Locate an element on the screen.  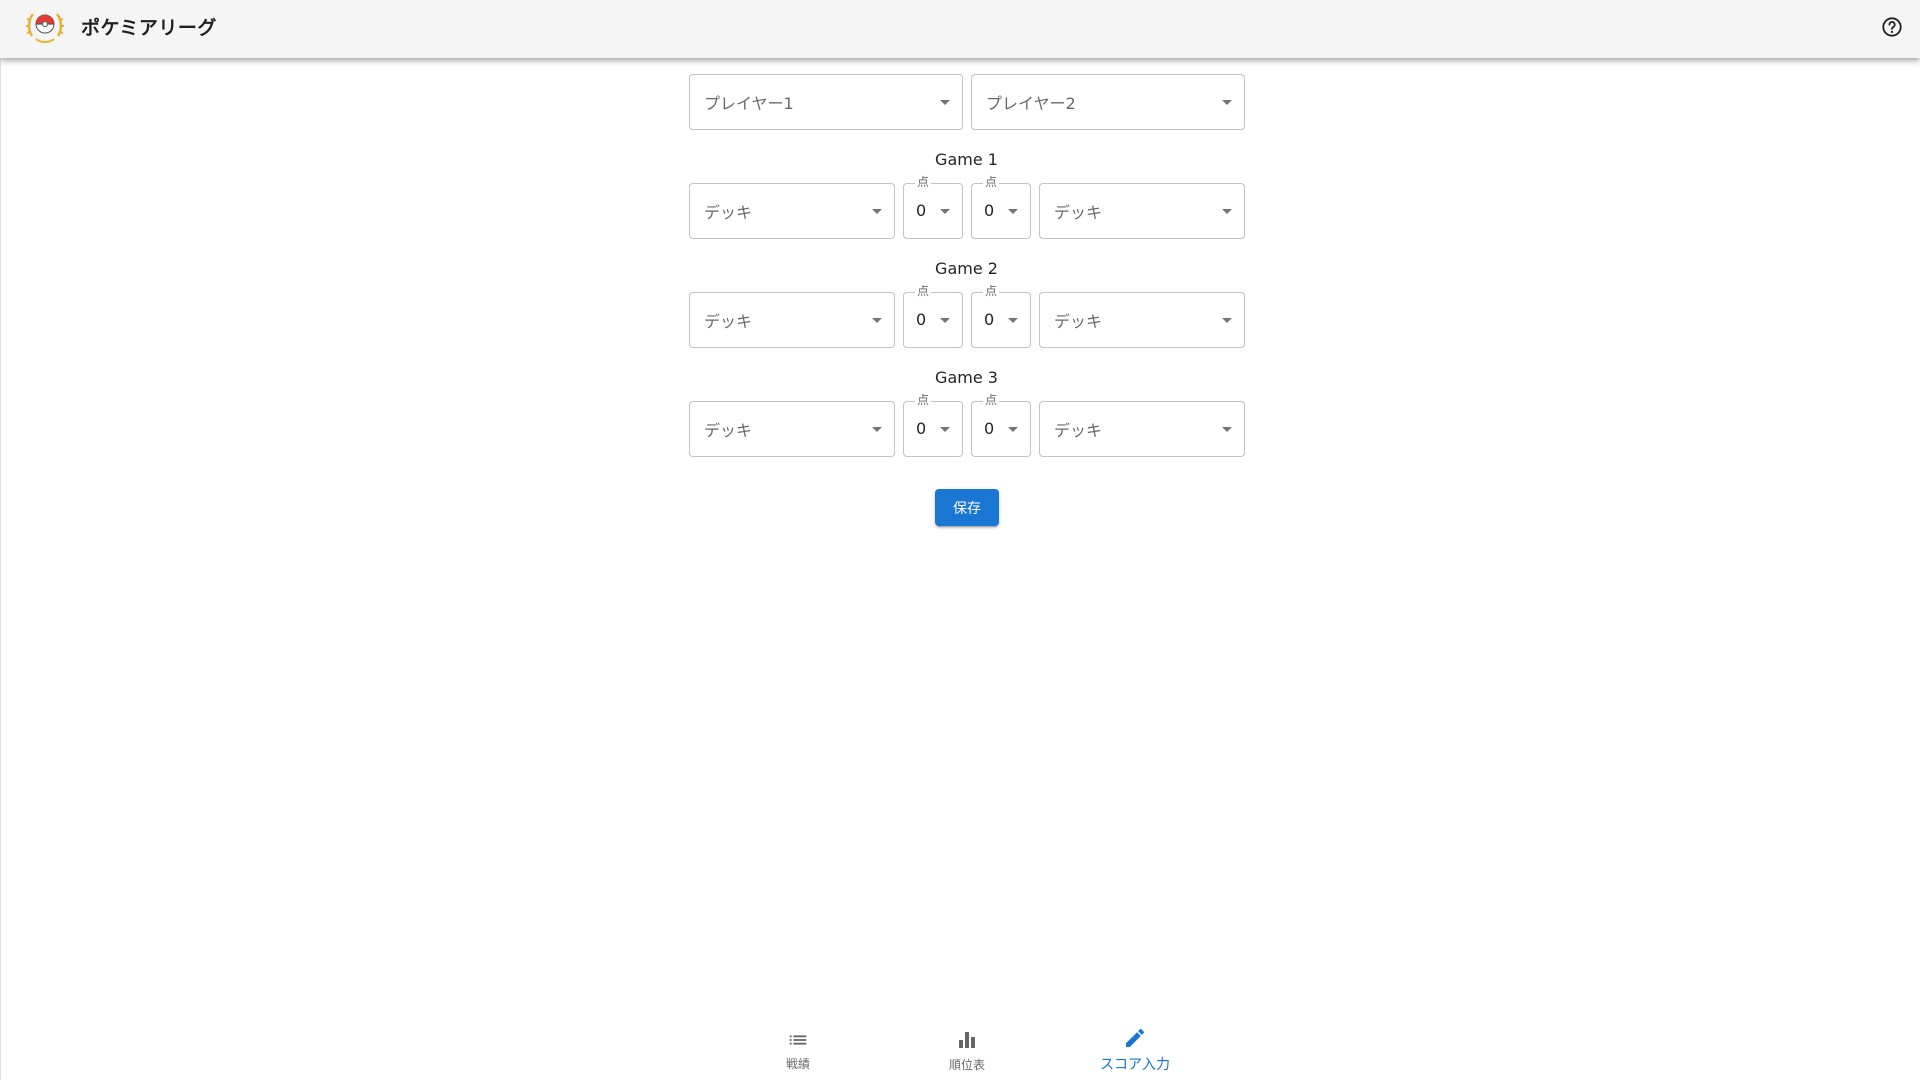
game-3-deck-left-select: デッキ is located at coordinates (792, 429).